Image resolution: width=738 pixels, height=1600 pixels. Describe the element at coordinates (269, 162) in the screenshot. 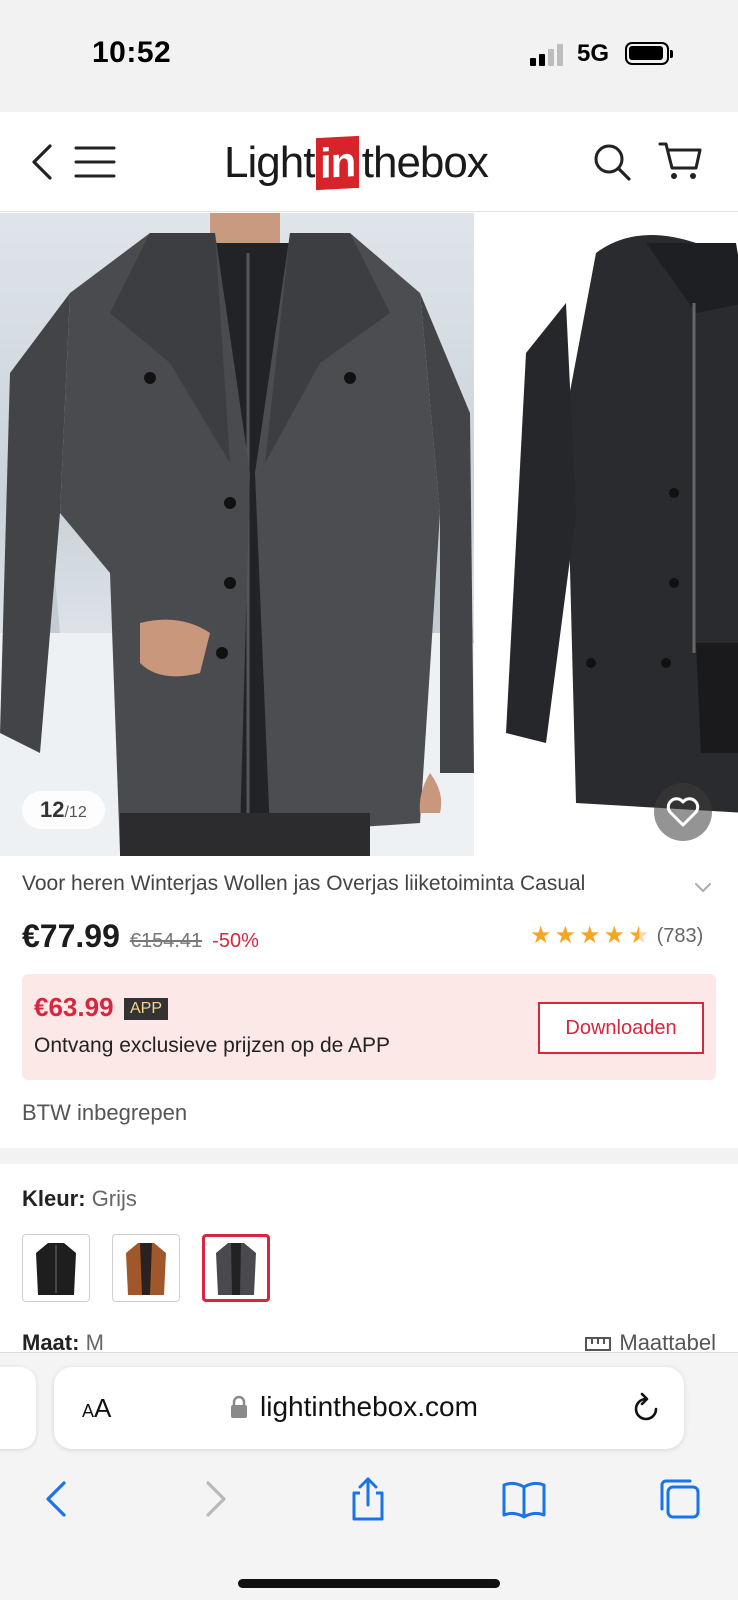

I see `logo-text-light: Light` at that location.